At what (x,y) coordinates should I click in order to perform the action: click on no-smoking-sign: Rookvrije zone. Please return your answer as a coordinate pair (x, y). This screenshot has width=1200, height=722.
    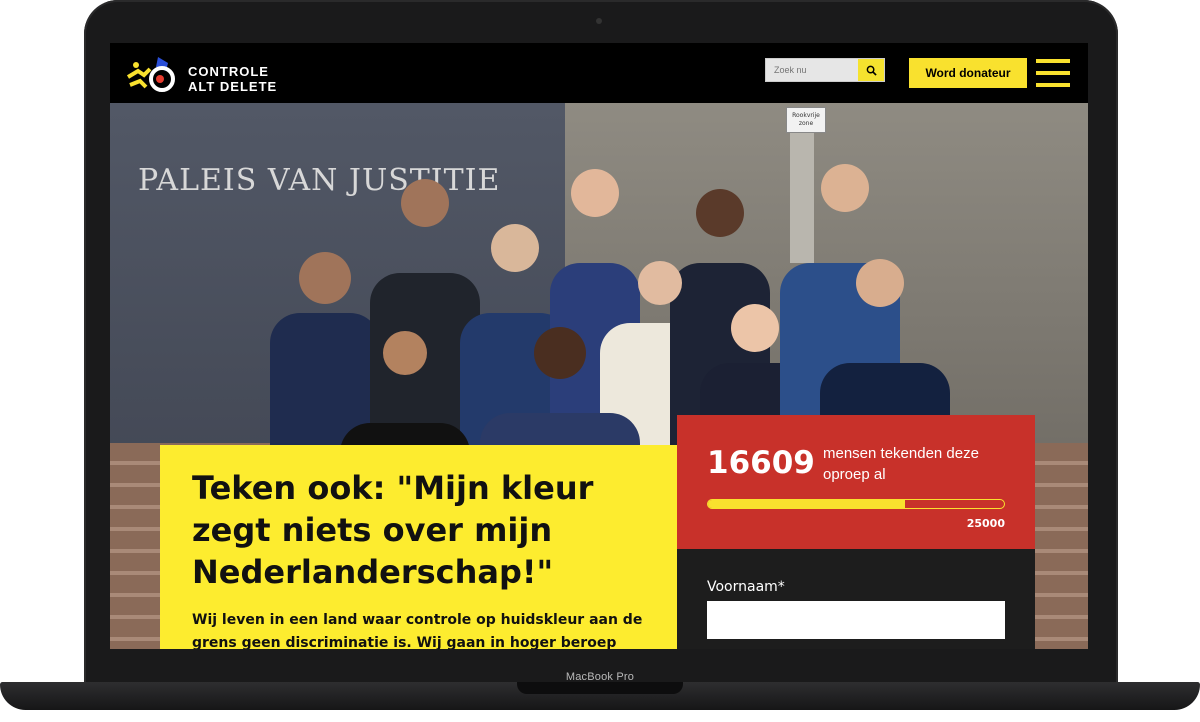
    Looking at the image, I should click on (806, 120).